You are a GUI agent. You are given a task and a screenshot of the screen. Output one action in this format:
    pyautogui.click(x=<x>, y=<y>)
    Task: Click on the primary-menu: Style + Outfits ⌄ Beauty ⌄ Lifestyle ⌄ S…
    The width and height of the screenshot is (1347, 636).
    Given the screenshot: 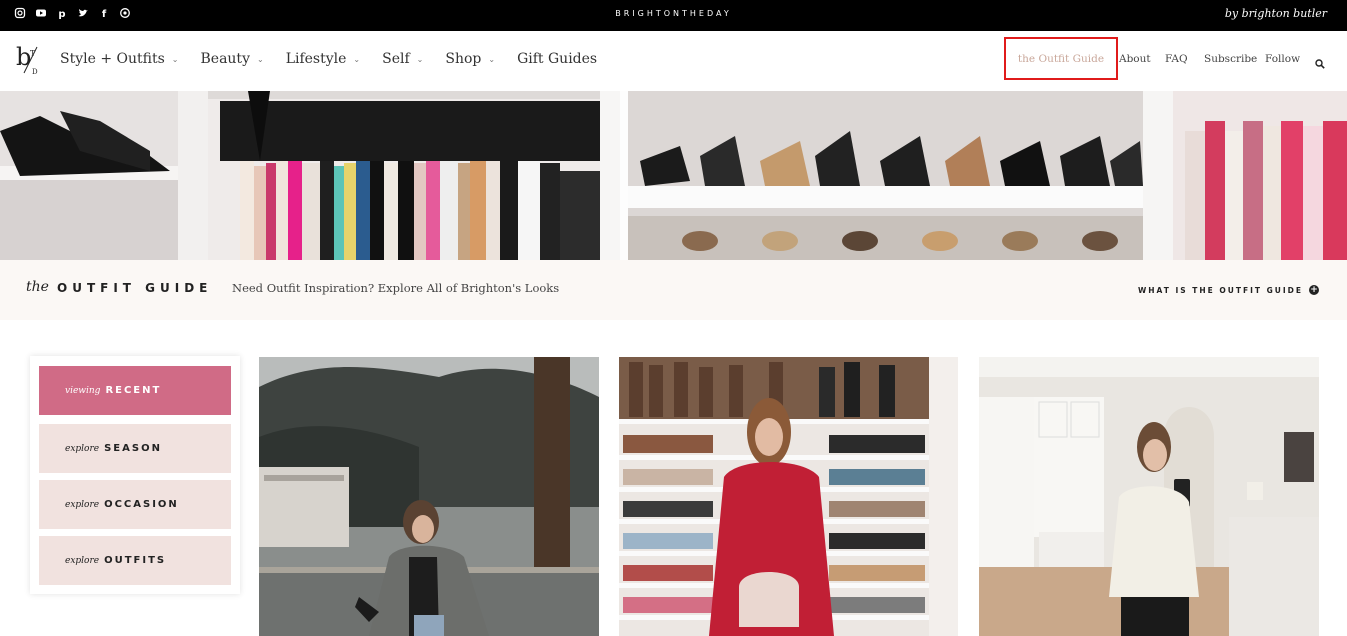 What is the action you would take?
    pyautogui.click(x=339, y=59)
    